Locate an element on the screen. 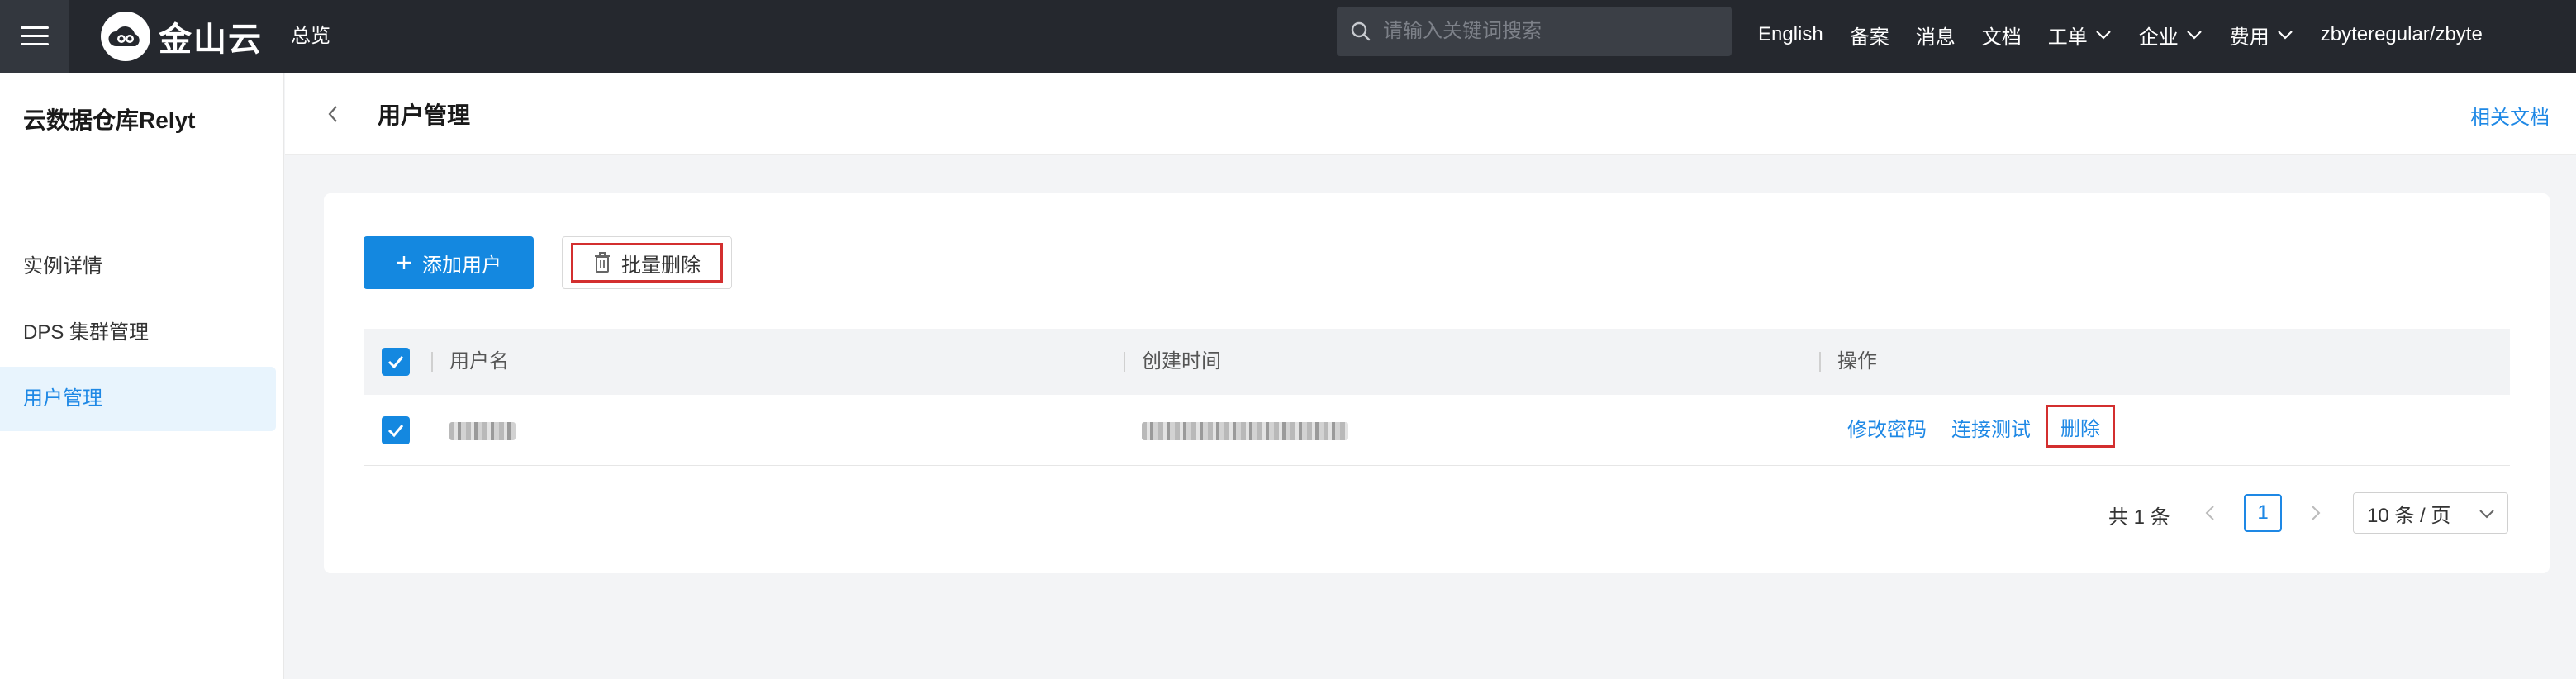  sidebar-item-dps-cluster: DPS 集群管理 is located at coordinates (138, 333).